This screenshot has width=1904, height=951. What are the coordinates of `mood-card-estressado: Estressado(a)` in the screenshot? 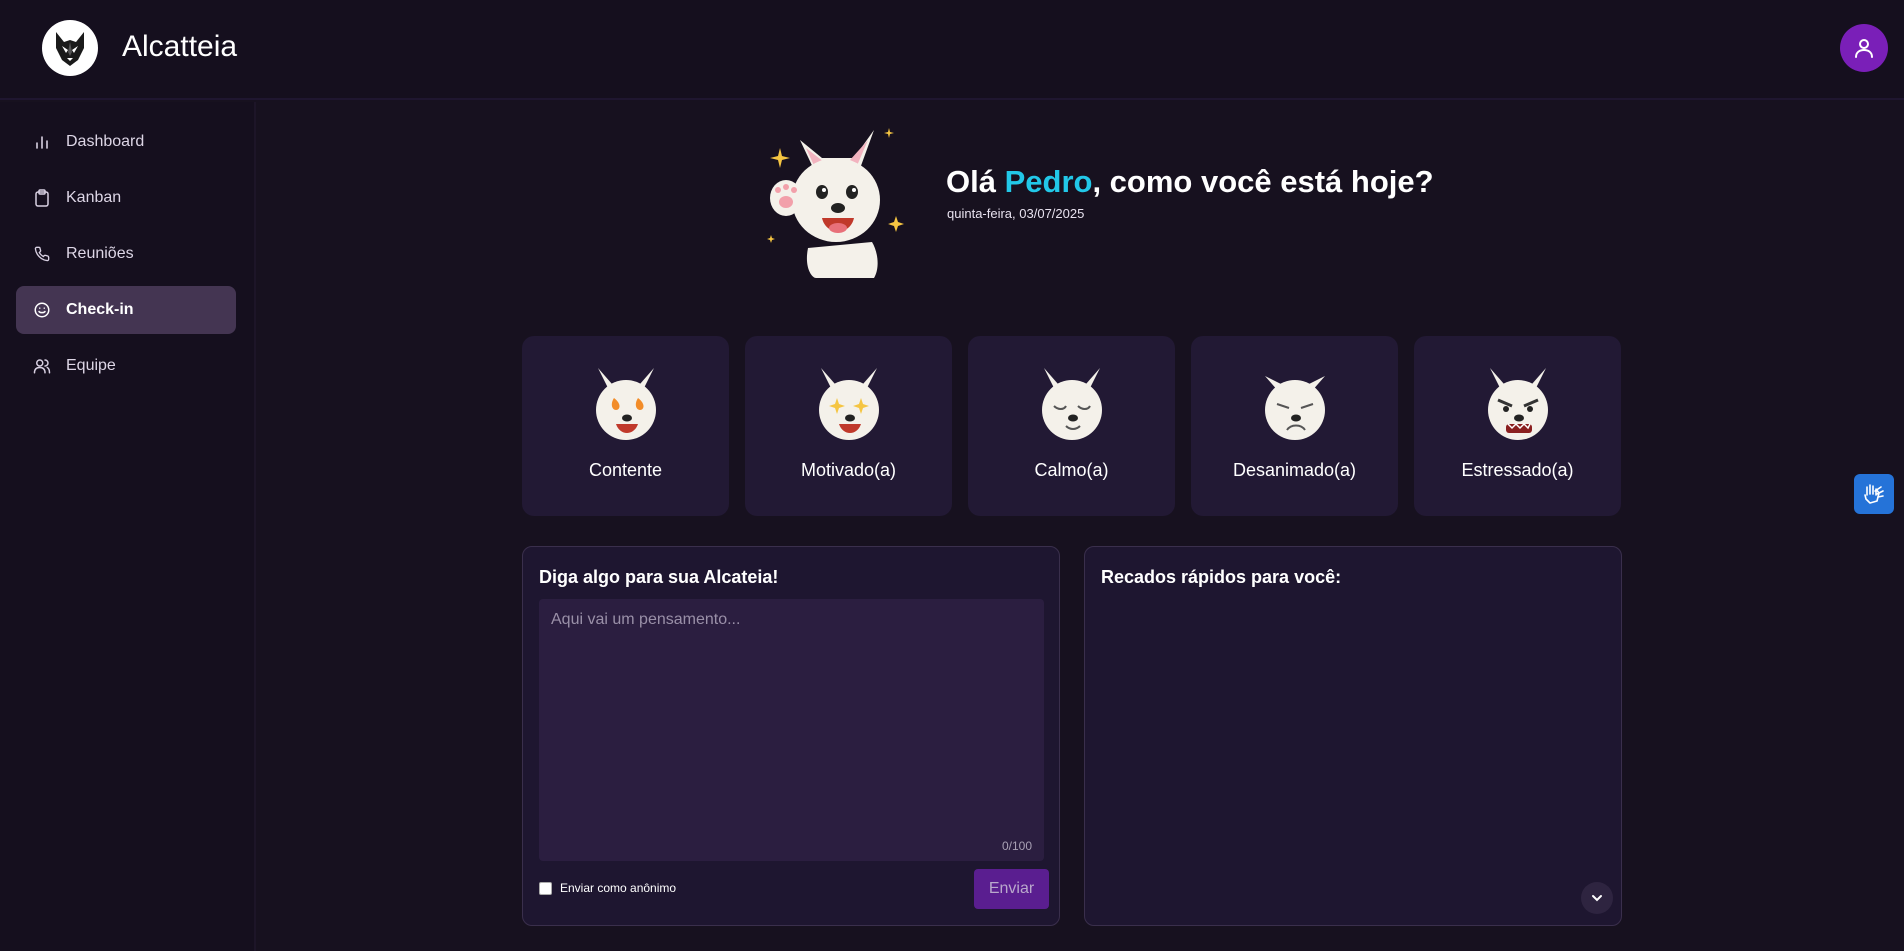 It's located at (1517, 426).